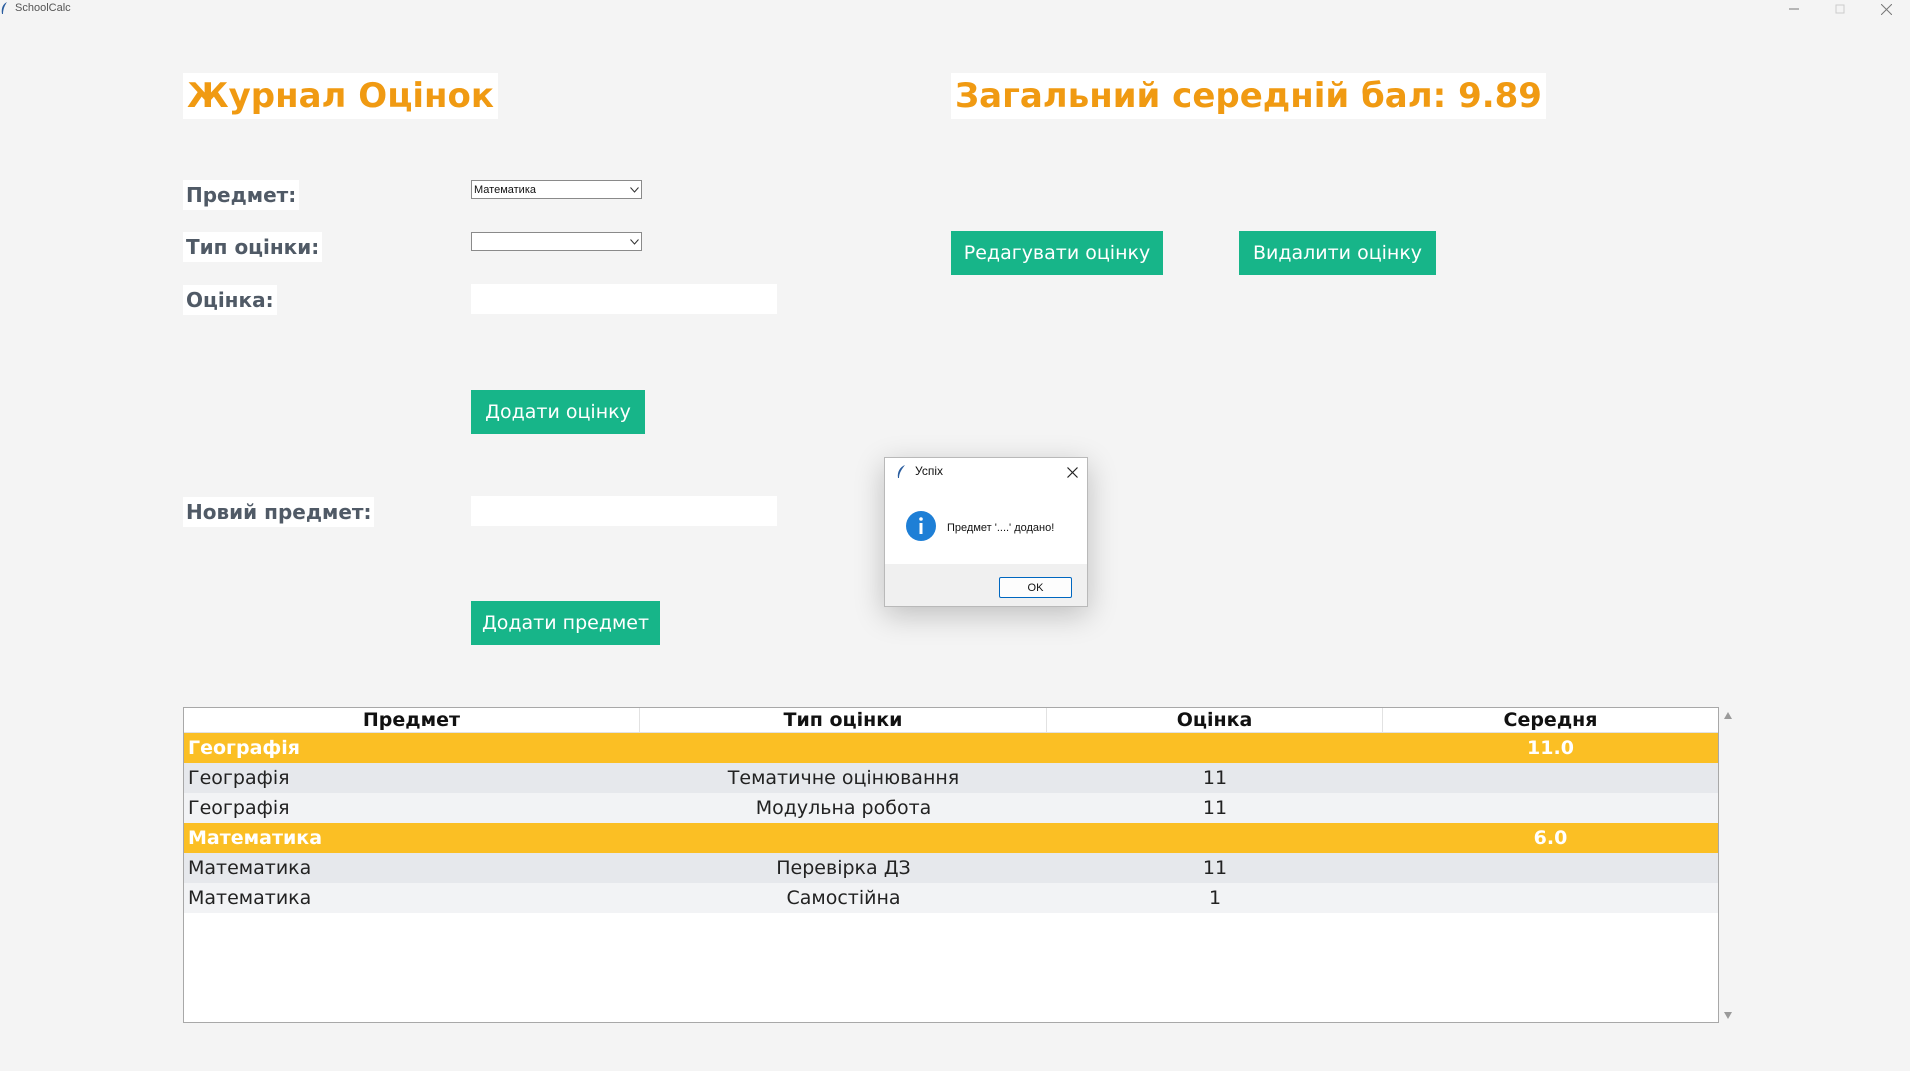 The height and width of the screenshot is (1071, 1910). What do you see at coordinates (624, 299) in the screenshot?
I see `grade-input` at bounding box center [624, 299].